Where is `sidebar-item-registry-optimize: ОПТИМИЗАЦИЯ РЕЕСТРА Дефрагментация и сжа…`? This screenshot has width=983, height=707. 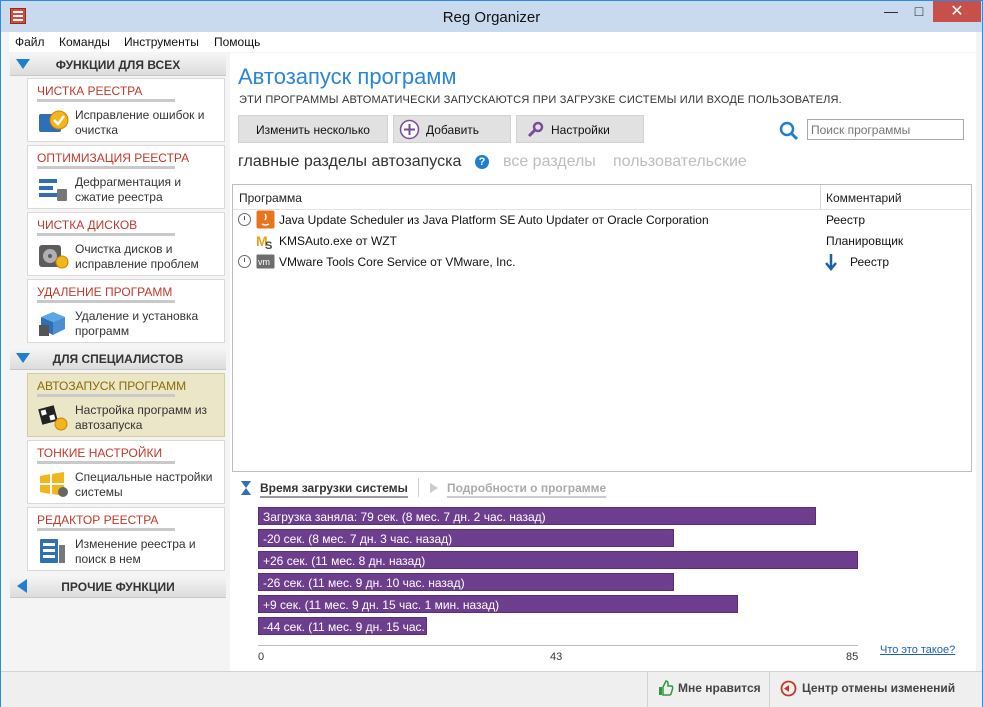 sidebar-item-registry-optimize: ОПТИМИЗАЦИЯ РЕЕСТРА Дефрагментация и сжа… is located at coordinates (126, 177).